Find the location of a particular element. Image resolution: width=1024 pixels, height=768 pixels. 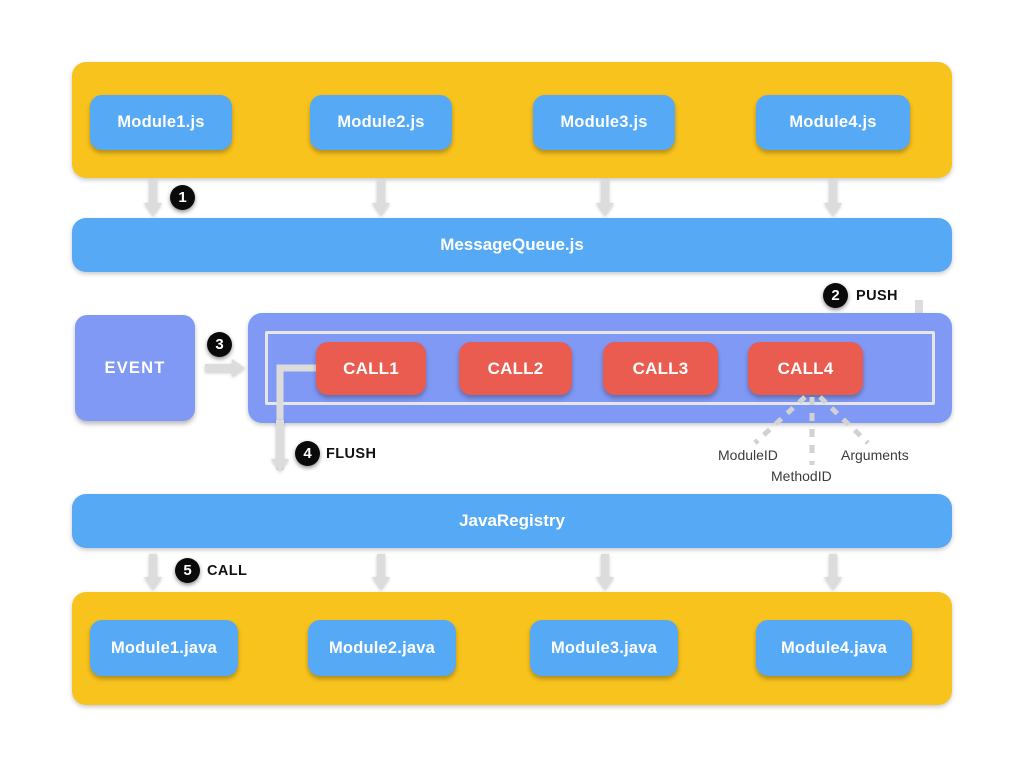

node-module1-java: Module1.java is located at coordinates (164, 648).